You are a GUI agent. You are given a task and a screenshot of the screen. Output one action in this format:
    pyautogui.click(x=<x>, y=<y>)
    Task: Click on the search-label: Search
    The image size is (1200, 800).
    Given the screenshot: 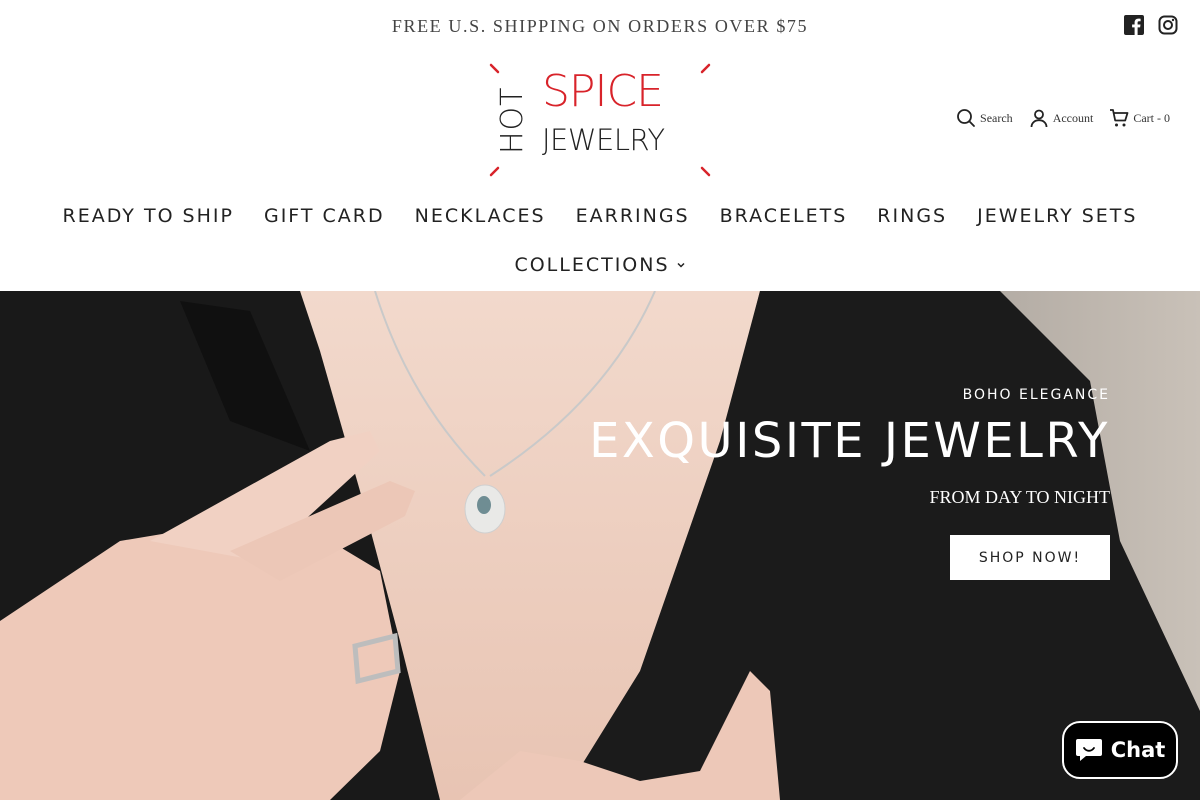 What is the action you would take?
    pyautogui.click(x=996, y=117)
    